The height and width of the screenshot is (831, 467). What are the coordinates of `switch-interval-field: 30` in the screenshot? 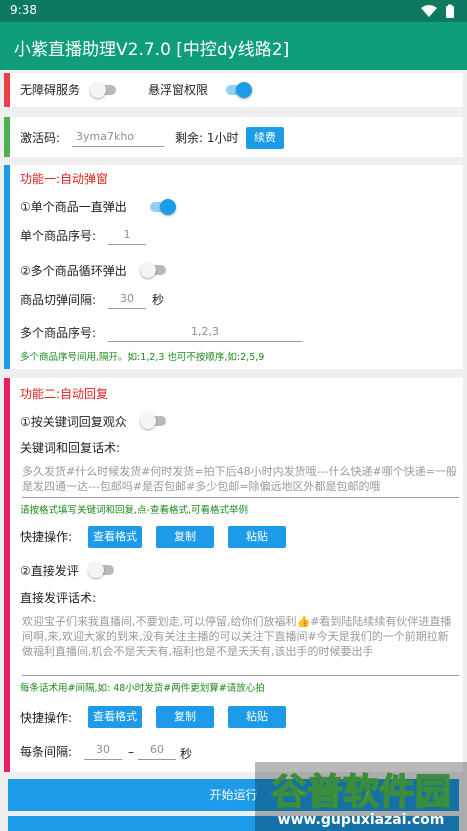 It's located at (127, 300).